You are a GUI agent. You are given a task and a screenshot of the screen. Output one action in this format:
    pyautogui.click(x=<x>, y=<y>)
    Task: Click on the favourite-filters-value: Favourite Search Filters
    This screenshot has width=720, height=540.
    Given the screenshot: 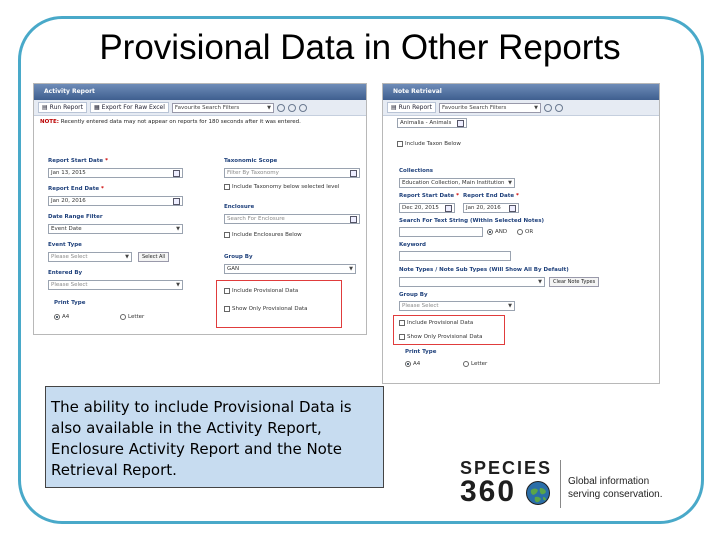 What is the action you would take?
    pyautogui.click(x=474, y=107)
    